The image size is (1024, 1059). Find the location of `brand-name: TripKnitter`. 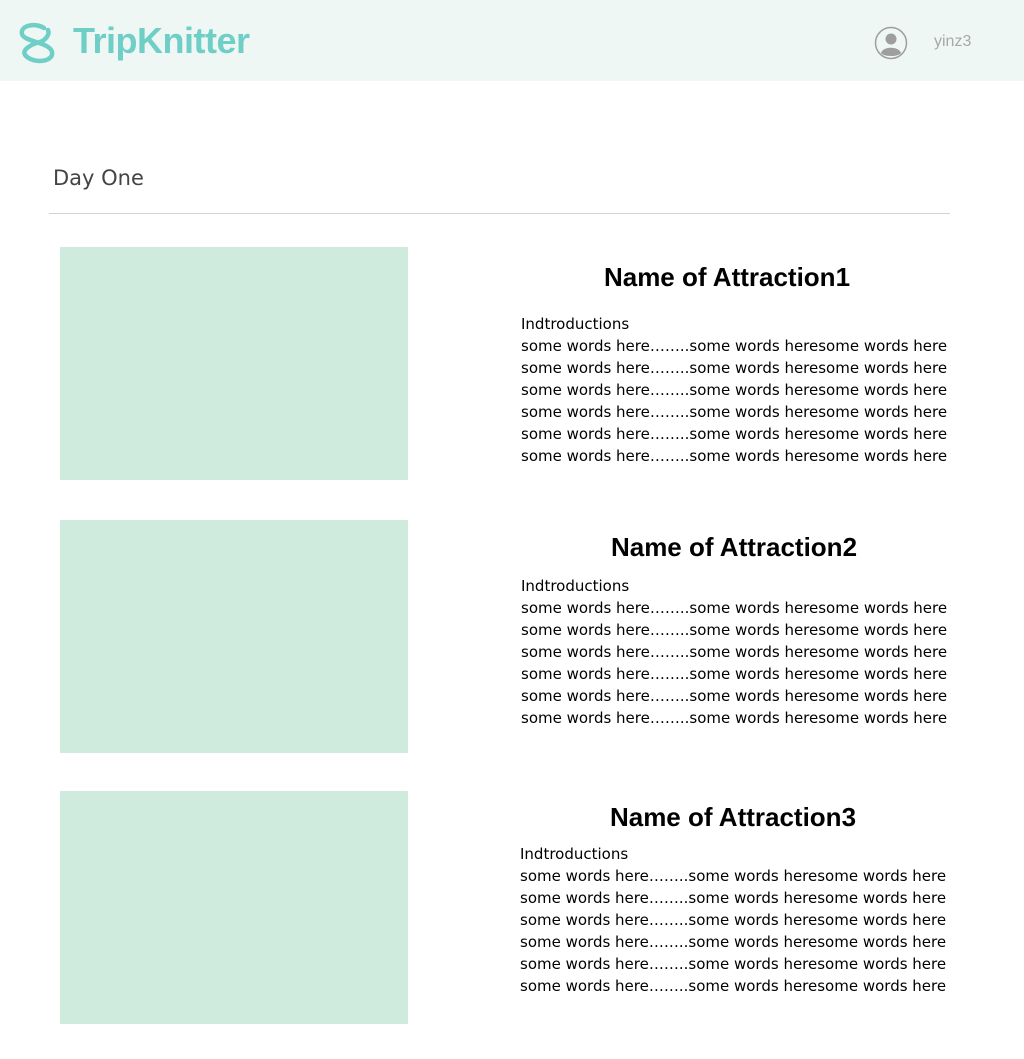

brand-name: TripKnitter is located at coordinates (161, 41).